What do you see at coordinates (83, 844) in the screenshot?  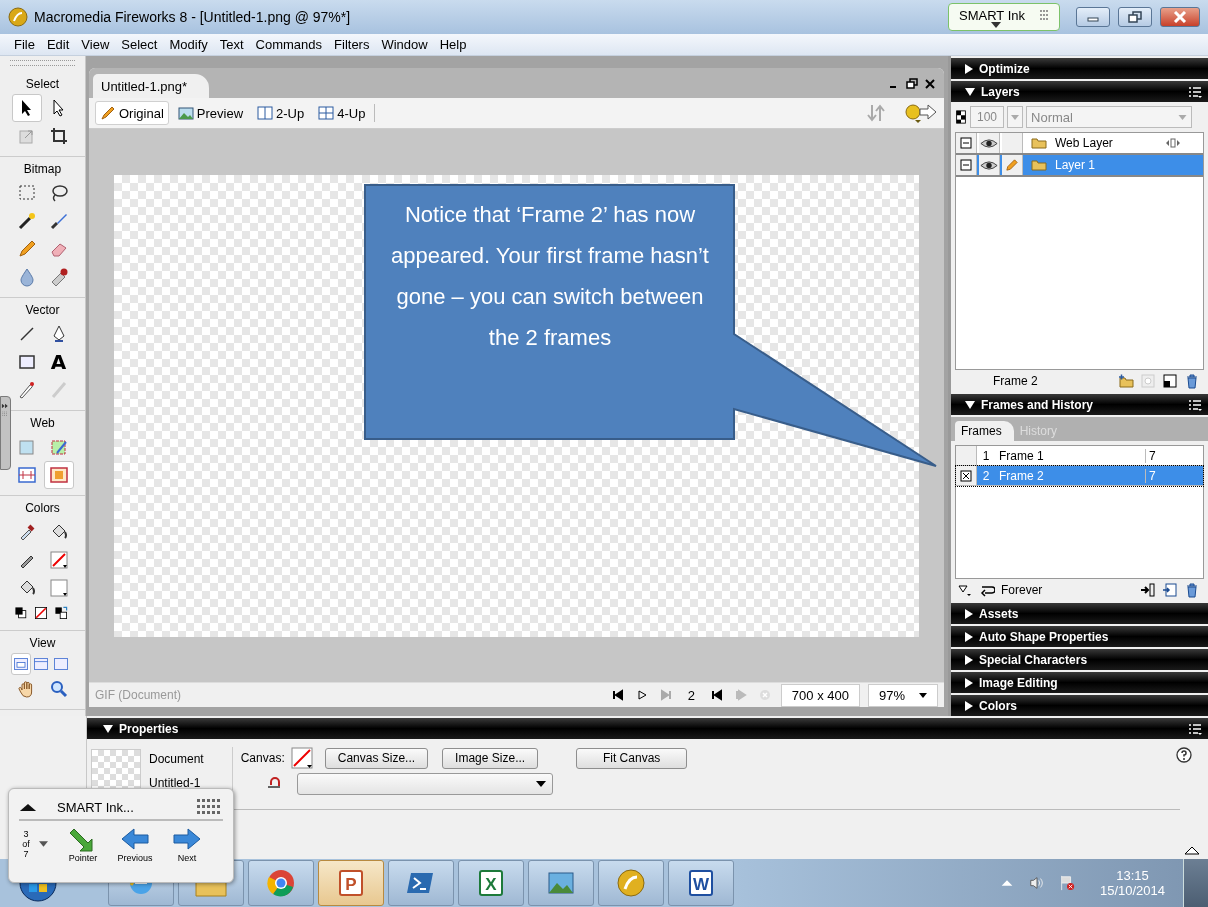 I see `toolbar-button: Pointer` at bounding box center [83, 844].